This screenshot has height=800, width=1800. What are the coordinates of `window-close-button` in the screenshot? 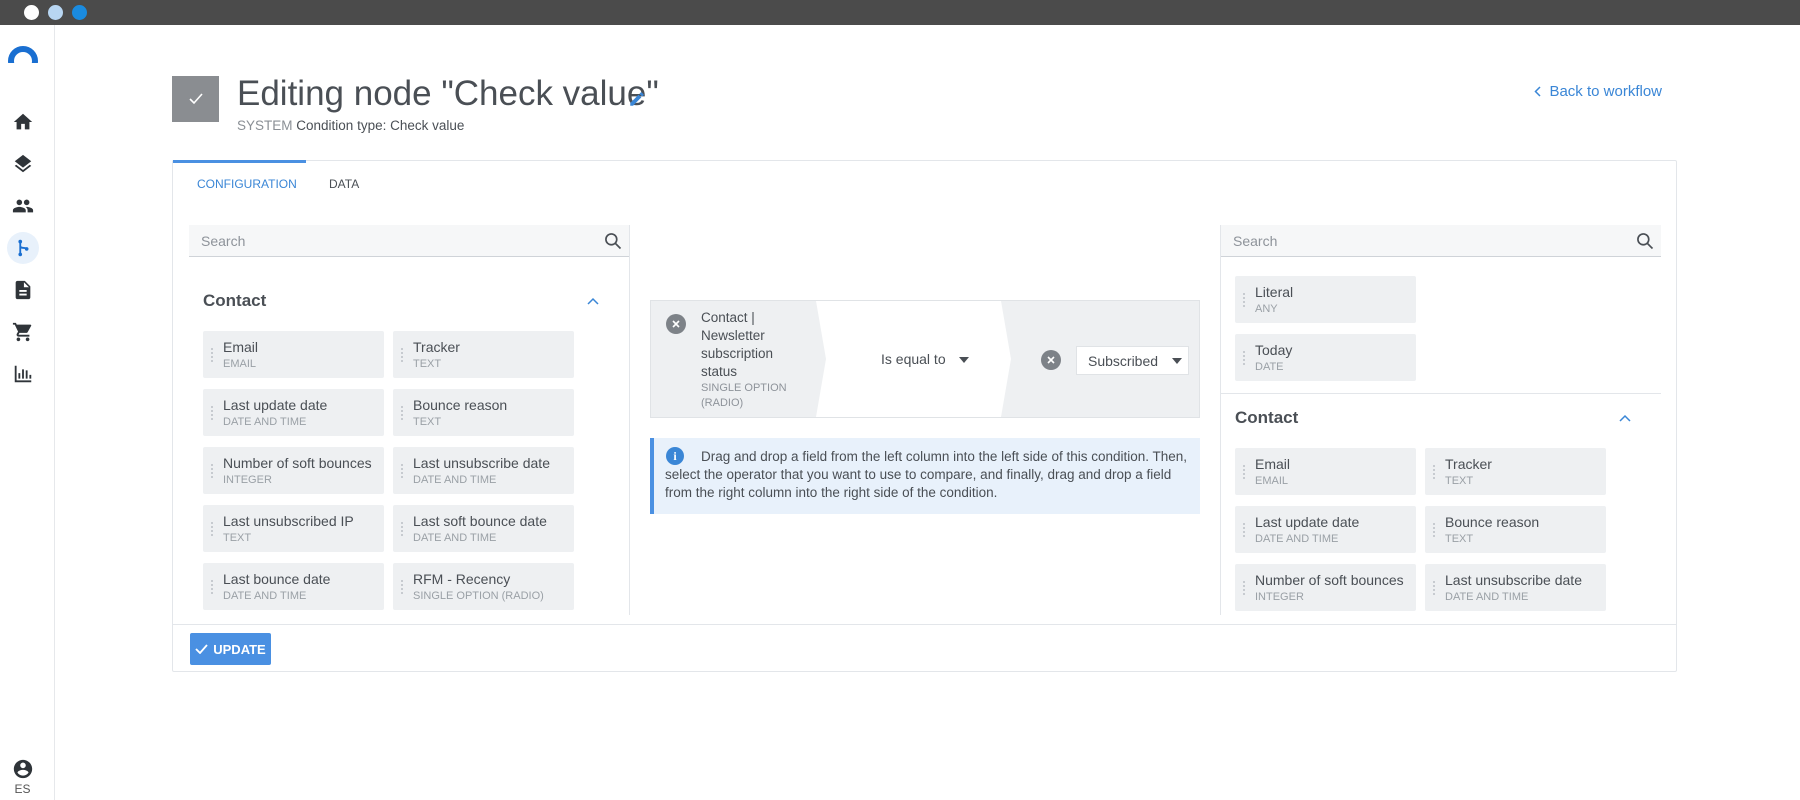 It's located at (31, 12).